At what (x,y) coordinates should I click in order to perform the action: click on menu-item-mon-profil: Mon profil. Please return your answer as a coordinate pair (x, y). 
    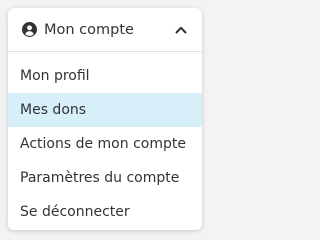
    Looking at the image, I should click on (105, 76).